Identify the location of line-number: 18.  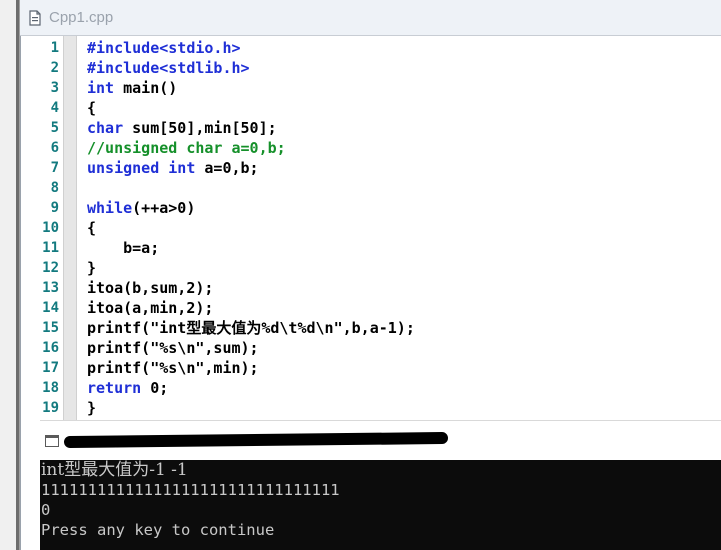
(50, 388).